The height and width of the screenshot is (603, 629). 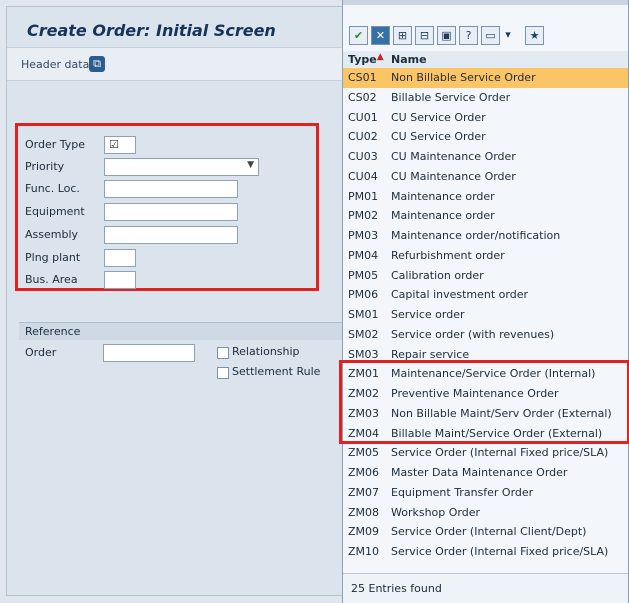 What do you see at coordinates (55, 64) in the screenshot?
I see `header-data-button: Header data` at bounding box center [55, 64].